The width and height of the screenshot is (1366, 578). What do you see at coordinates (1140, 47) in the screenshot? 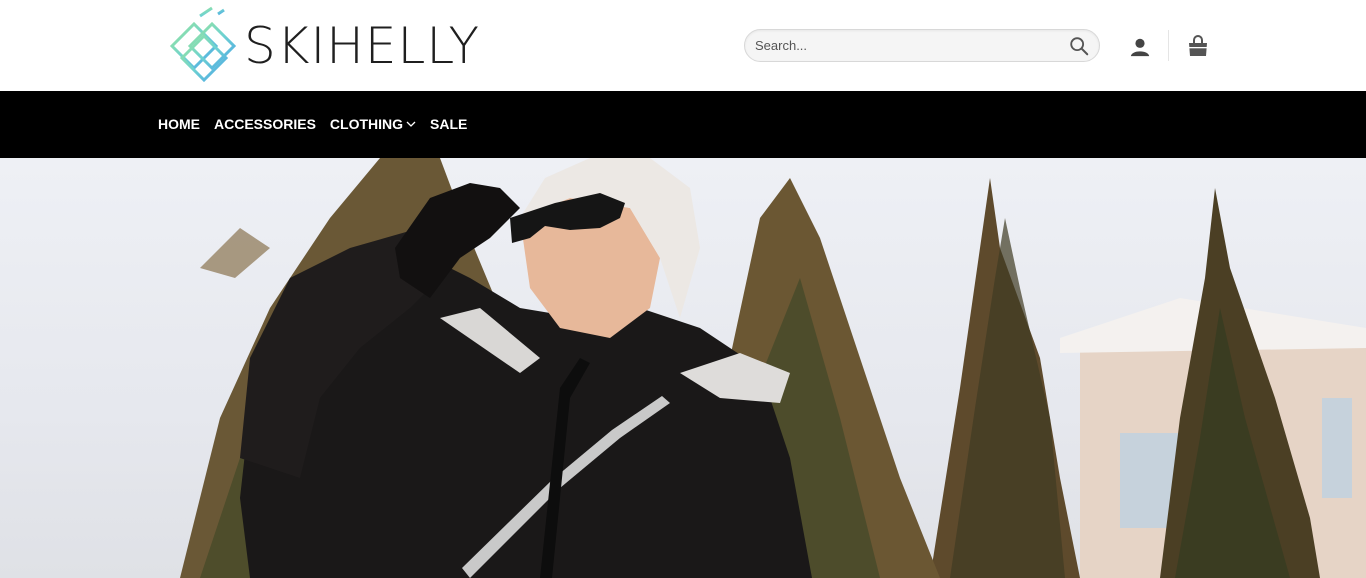
I see `user-icon` at bounding box center [1140, 47].